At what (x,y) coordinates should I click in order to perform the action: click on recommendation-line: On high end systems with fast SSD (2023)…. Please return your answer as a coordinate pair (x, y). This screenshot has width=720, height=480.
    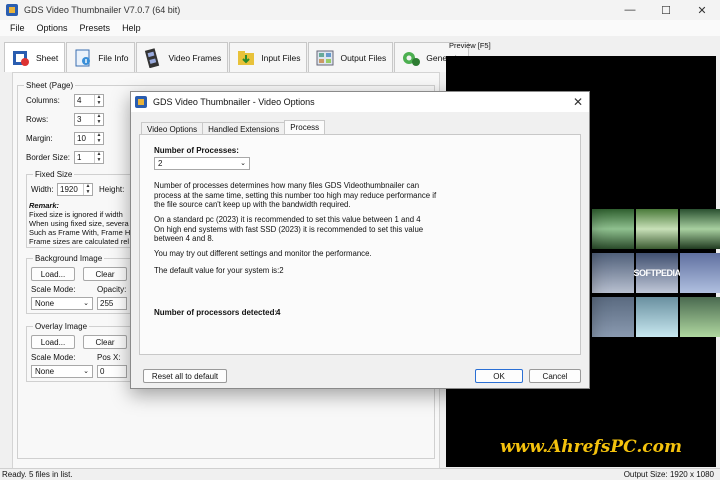
    Looking at the image, I should click on (289, 229).